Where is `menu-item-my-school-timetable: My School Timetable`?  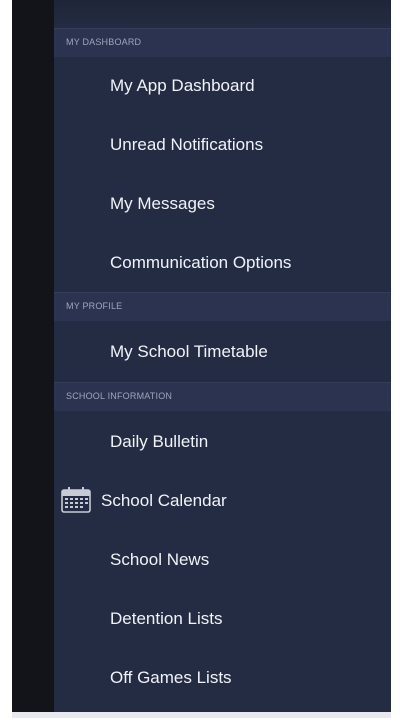 menu-item-my-school-timetable: My School Timetable is located at coordinates (222, 352).